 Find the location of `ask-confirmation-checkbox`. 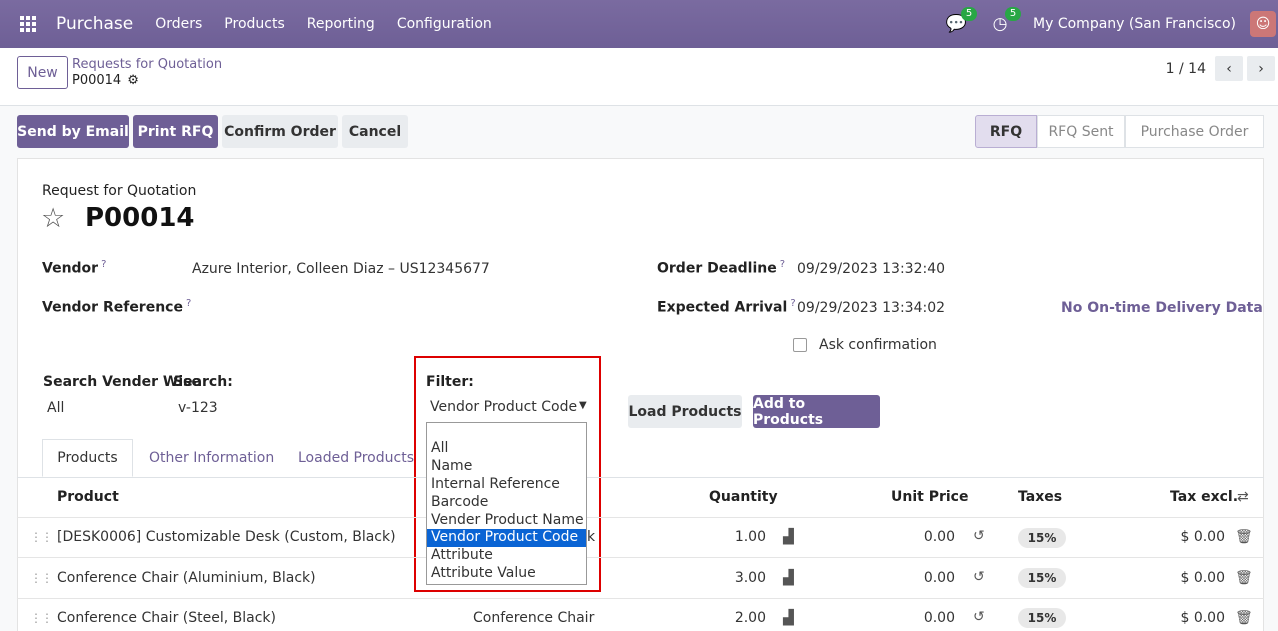

ask-confirmation-checkbox is located at coordinates (800, 345).